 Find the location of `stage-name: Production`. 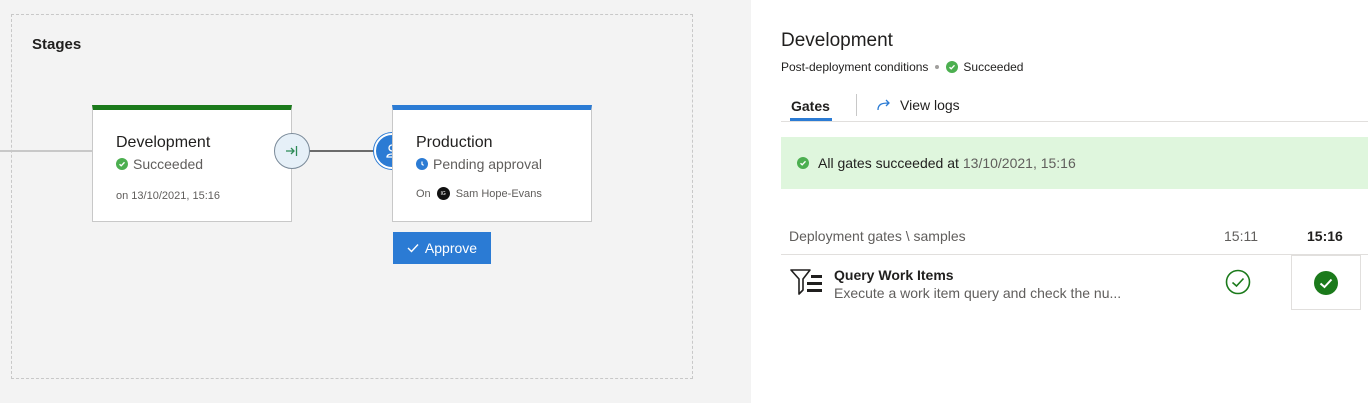

stage-name: Production is located at coordinates (454, 142).